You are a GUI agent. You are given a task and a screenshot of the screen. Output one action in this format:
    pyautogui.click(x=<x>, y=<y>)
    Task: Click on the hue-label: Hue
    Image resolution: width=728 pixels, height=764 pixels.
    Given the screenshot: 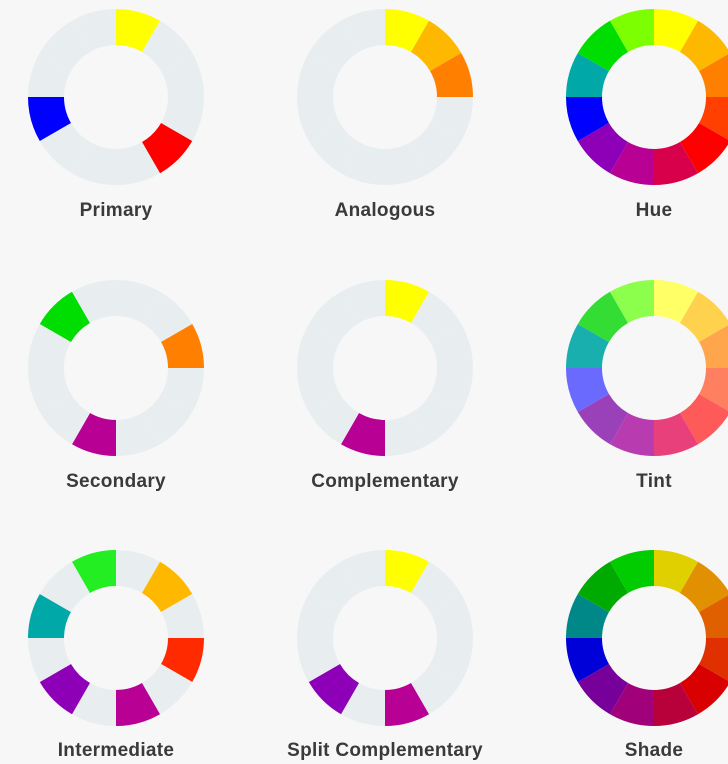 What is the action you would take?
    pyautogui.click(x=654, y=210)
    